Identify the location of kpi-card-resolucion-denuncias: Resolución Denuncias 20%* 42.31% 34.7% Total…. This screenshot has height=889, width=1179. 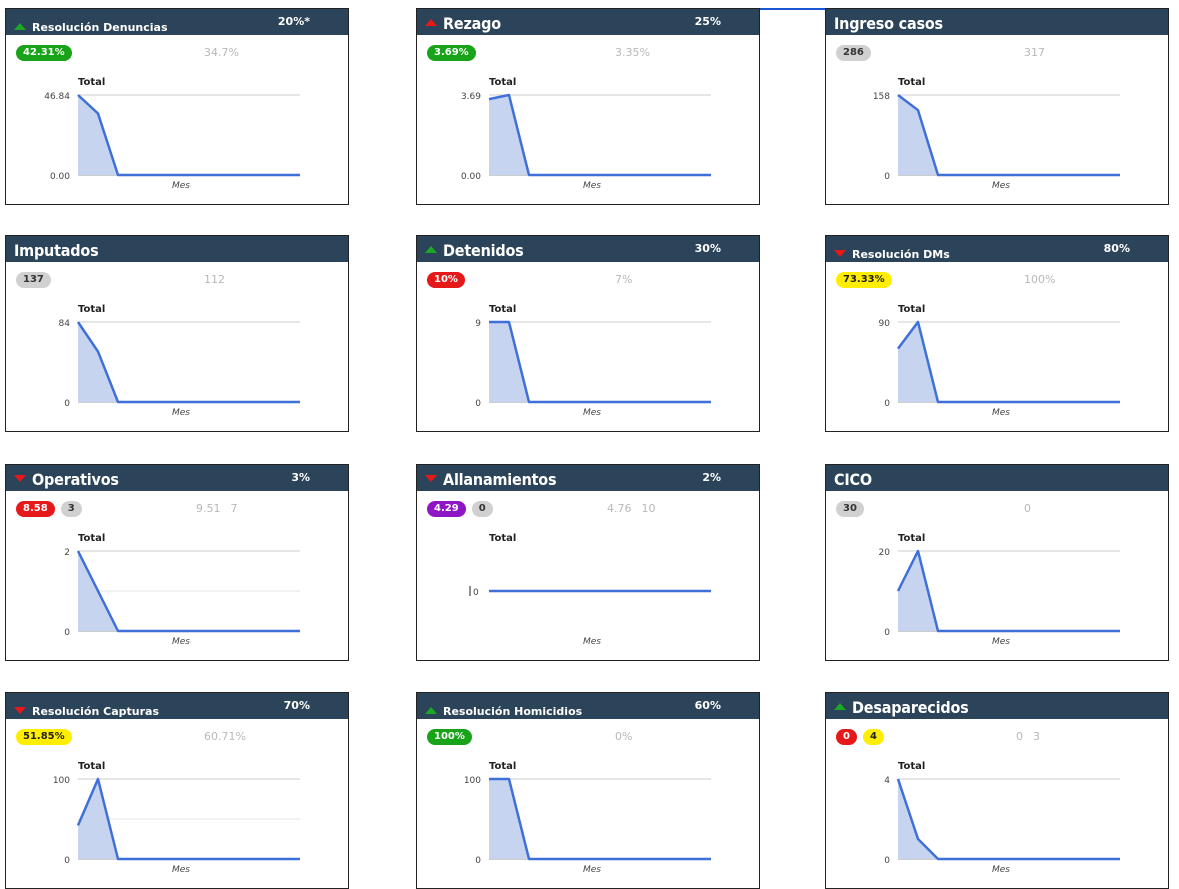
(177, 106).